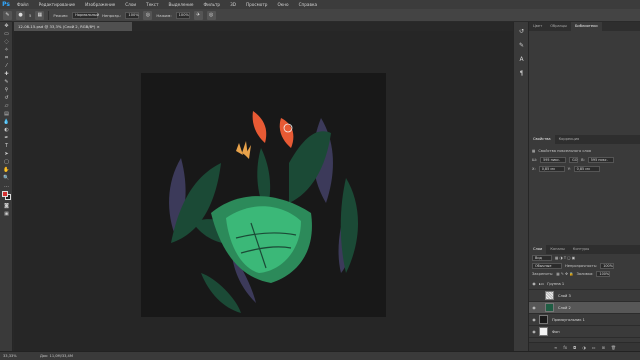 The height and width of the screenshot is (360, 640). Describe the element at coordinates (57, 4) in the screenshot. I see `menu-edit: Редактирование` at that location.